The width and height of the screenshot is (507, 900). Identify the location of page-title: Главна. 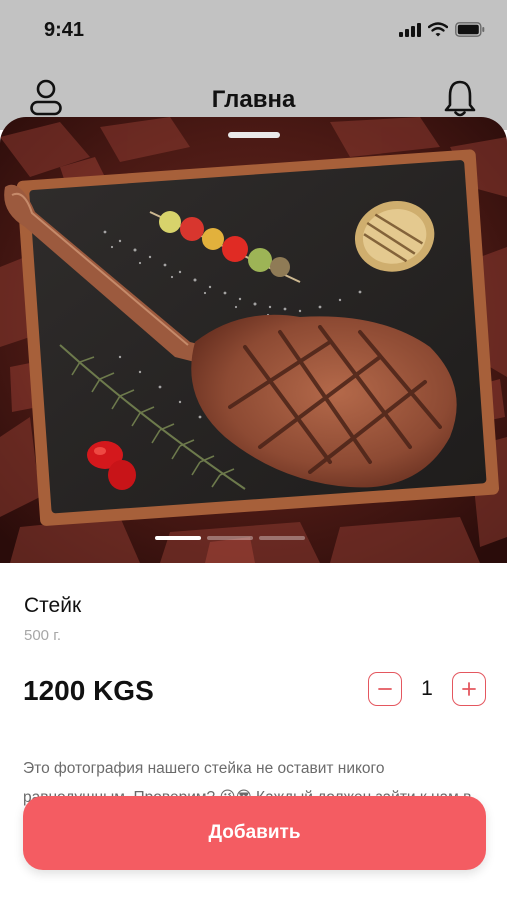
(253, 99).